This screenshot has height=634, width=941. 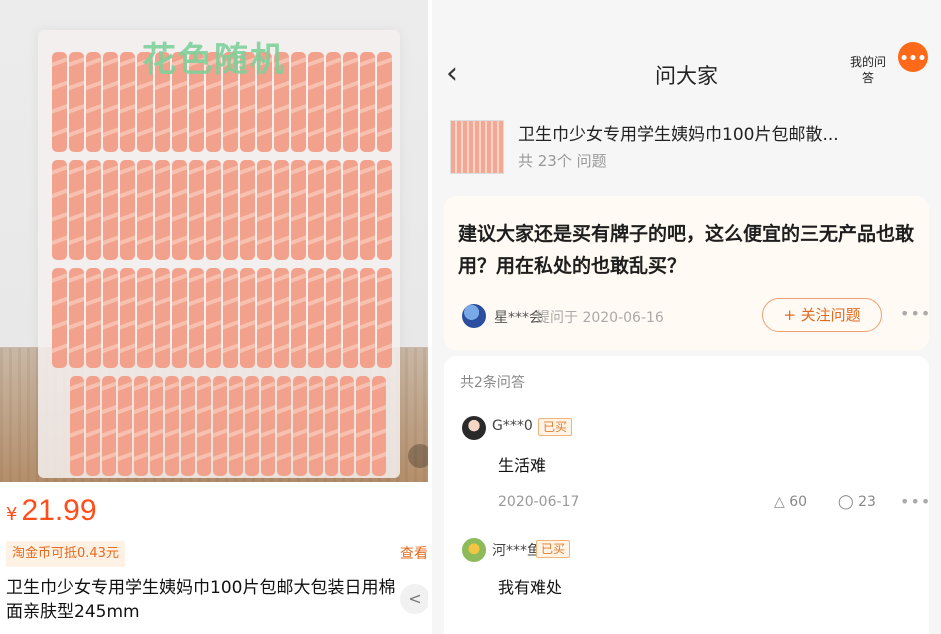 What do you see at coordinates (686, 74) in the screenshot?
I see `top-bar: ‹ 问大家 我的问答 •••` at bounding box center [686, 74].